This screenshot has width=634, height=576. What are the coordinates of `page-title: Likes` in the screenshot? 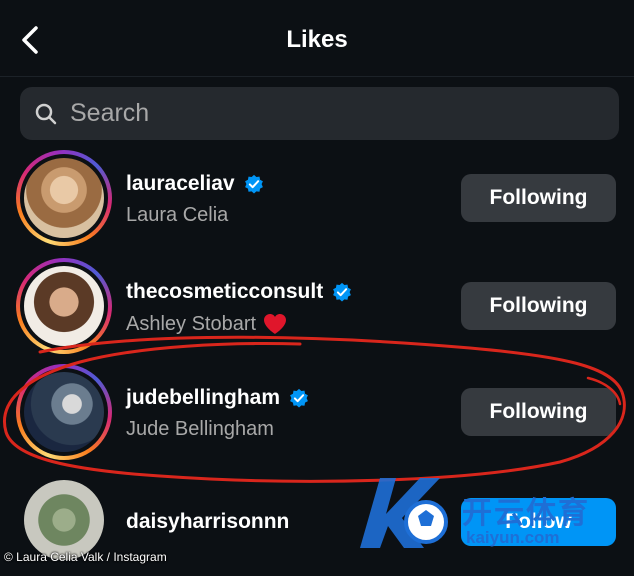 It's located at (317, 39).